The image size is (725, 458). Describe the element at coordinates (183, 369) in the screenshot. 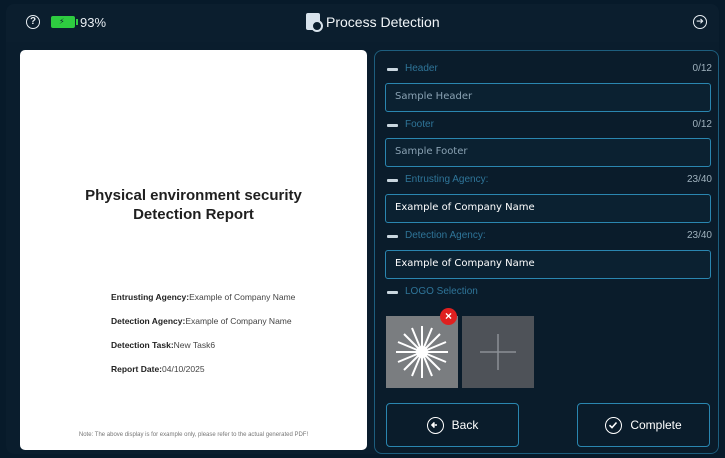

I see `meta-value: 04/10/2025` at that location.